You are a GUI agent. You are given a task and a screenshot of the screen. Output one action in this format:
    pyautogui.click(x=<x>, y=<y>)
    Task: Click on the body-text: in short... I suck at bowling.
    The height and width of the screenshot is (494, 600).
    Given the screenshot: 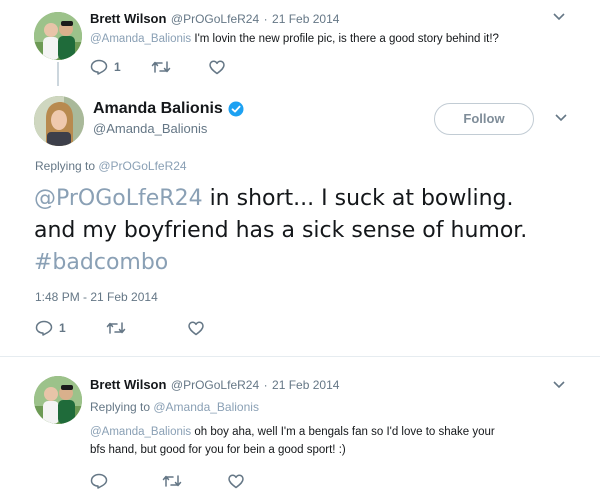 What is the action you would take?
    pyautogui.click(x=358, y=198)
    